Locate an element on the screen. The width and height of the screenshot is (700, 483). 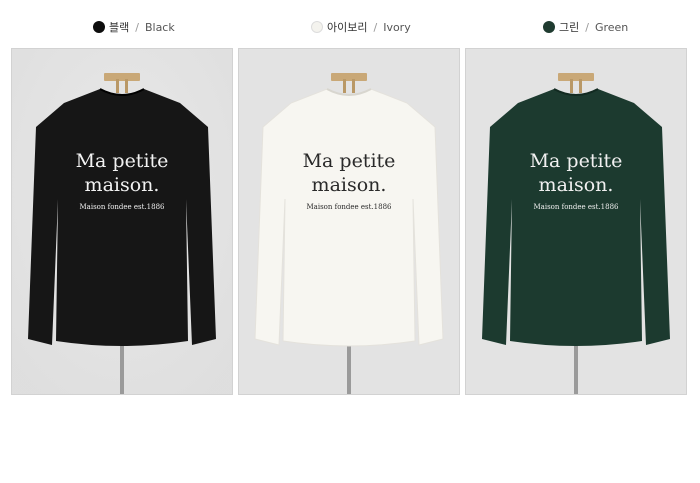
color-korean-label: 블랙 is located at coordinates (119, 27).